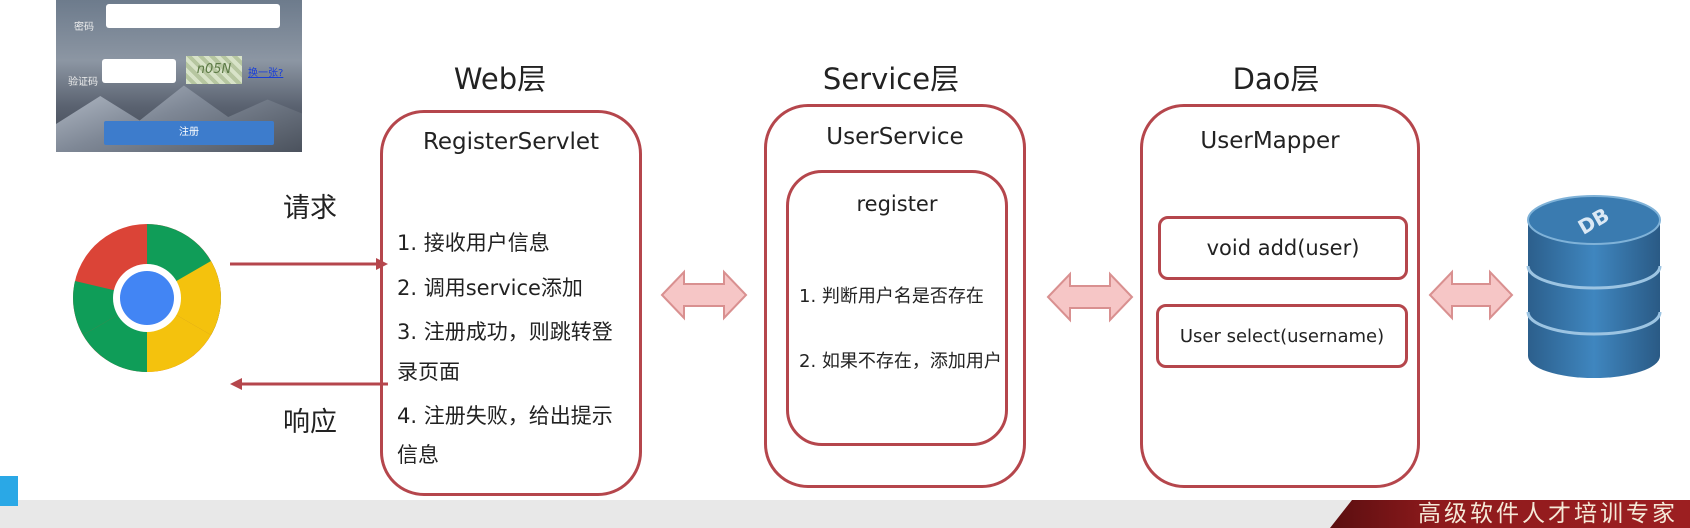 The height and width of the screenshot is (528, 1690). What do you see at coordinates (83, 82) in the screenshot?
I see `captcha-label: 验证码` at bounding box center [83, 82].